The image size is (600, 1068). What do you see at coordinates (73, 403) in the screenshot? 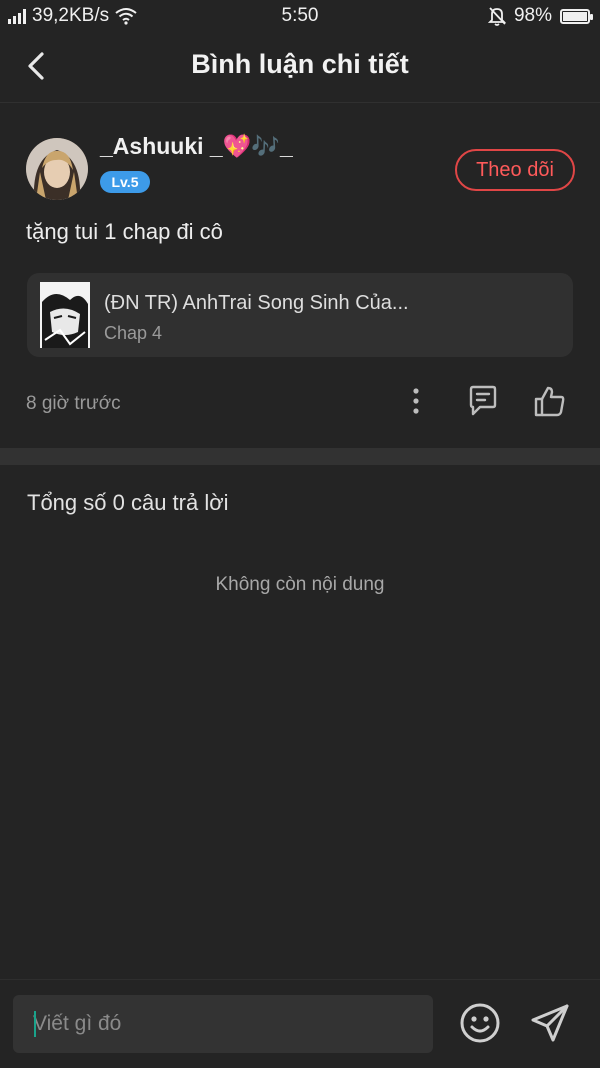
I see `comment-time: 8 giờ trước` at bounding box center [73, 403].